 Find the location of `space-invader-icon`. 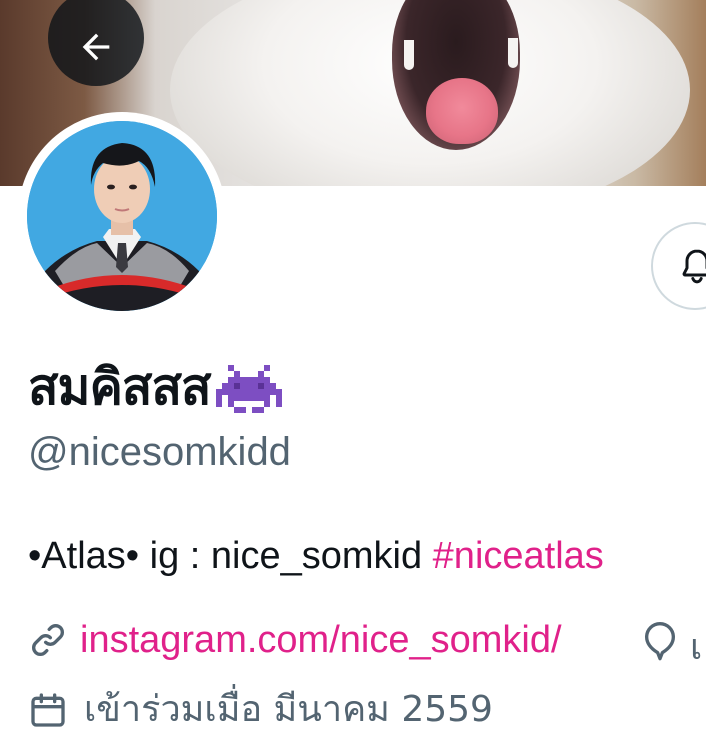

space-invader-icon is located at coordinates (249, 389).